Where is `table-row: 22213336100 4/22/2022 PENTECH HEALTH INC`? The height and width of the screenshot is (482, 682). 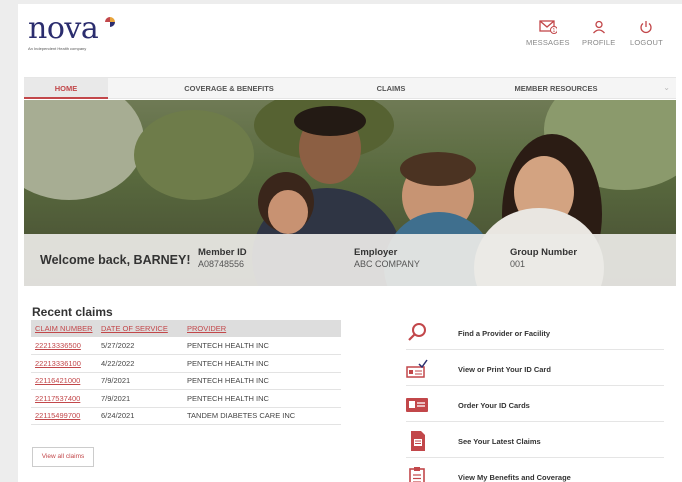
table-row: 22213336100 4/22/2022 PENTECH HEALTH INC is located at coordinates (186, 363).